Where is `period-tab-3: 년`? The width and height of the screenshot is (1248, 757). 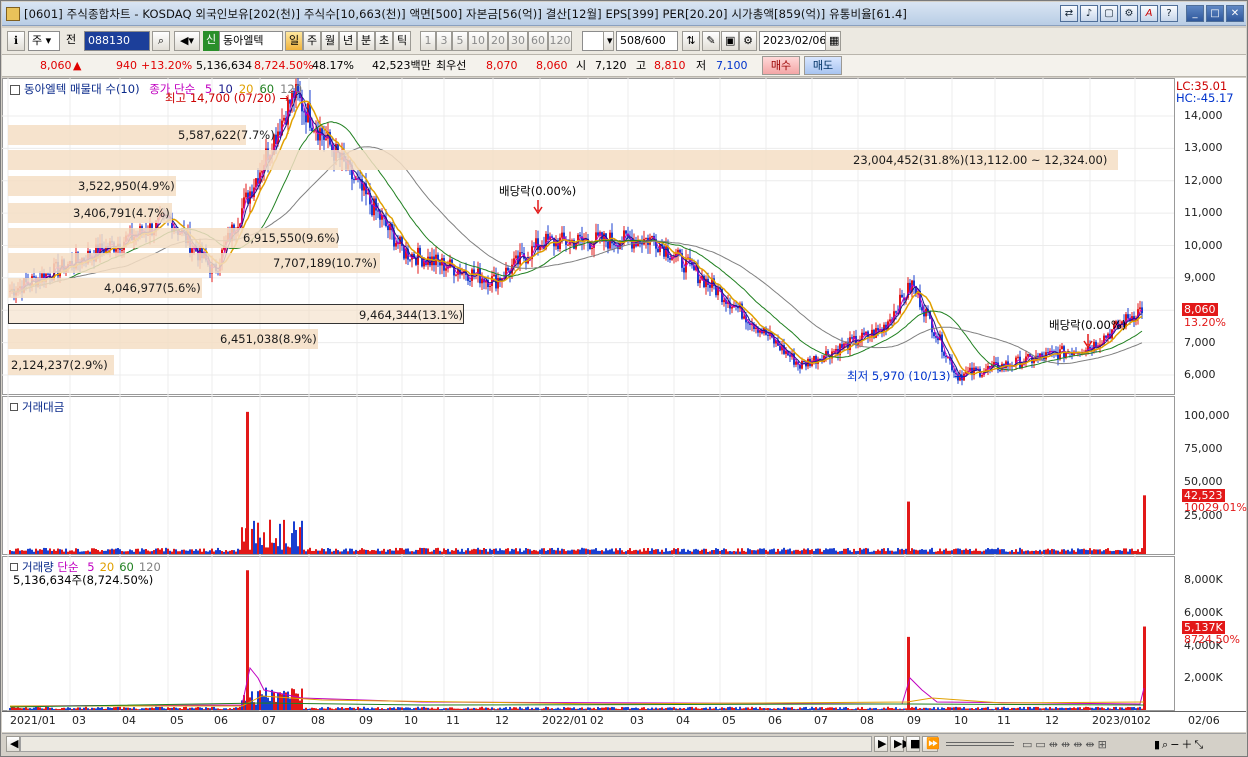
period-tab-3: 년 is located at coordinates (348, 41).